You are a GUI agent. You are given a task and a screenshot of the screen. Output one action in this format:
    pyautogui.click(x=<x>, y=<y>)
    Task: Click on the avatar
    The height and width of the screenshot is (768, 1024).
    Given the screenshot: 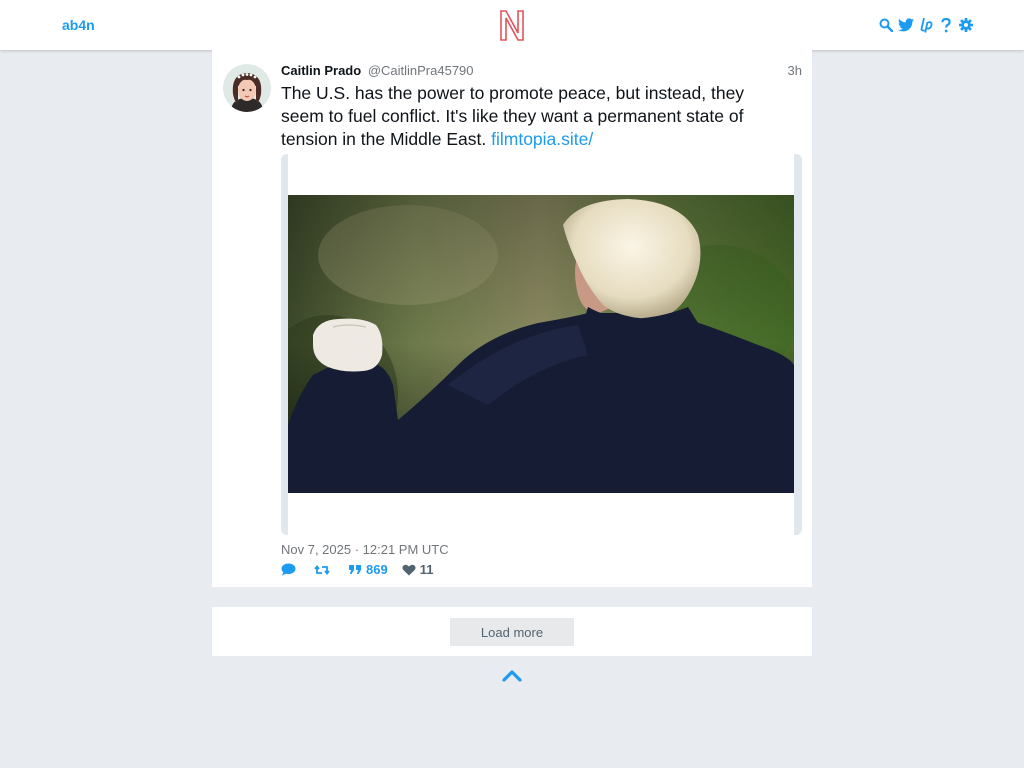 What is the action you would take?
    pyautogui.click(x=247, y=88)
    